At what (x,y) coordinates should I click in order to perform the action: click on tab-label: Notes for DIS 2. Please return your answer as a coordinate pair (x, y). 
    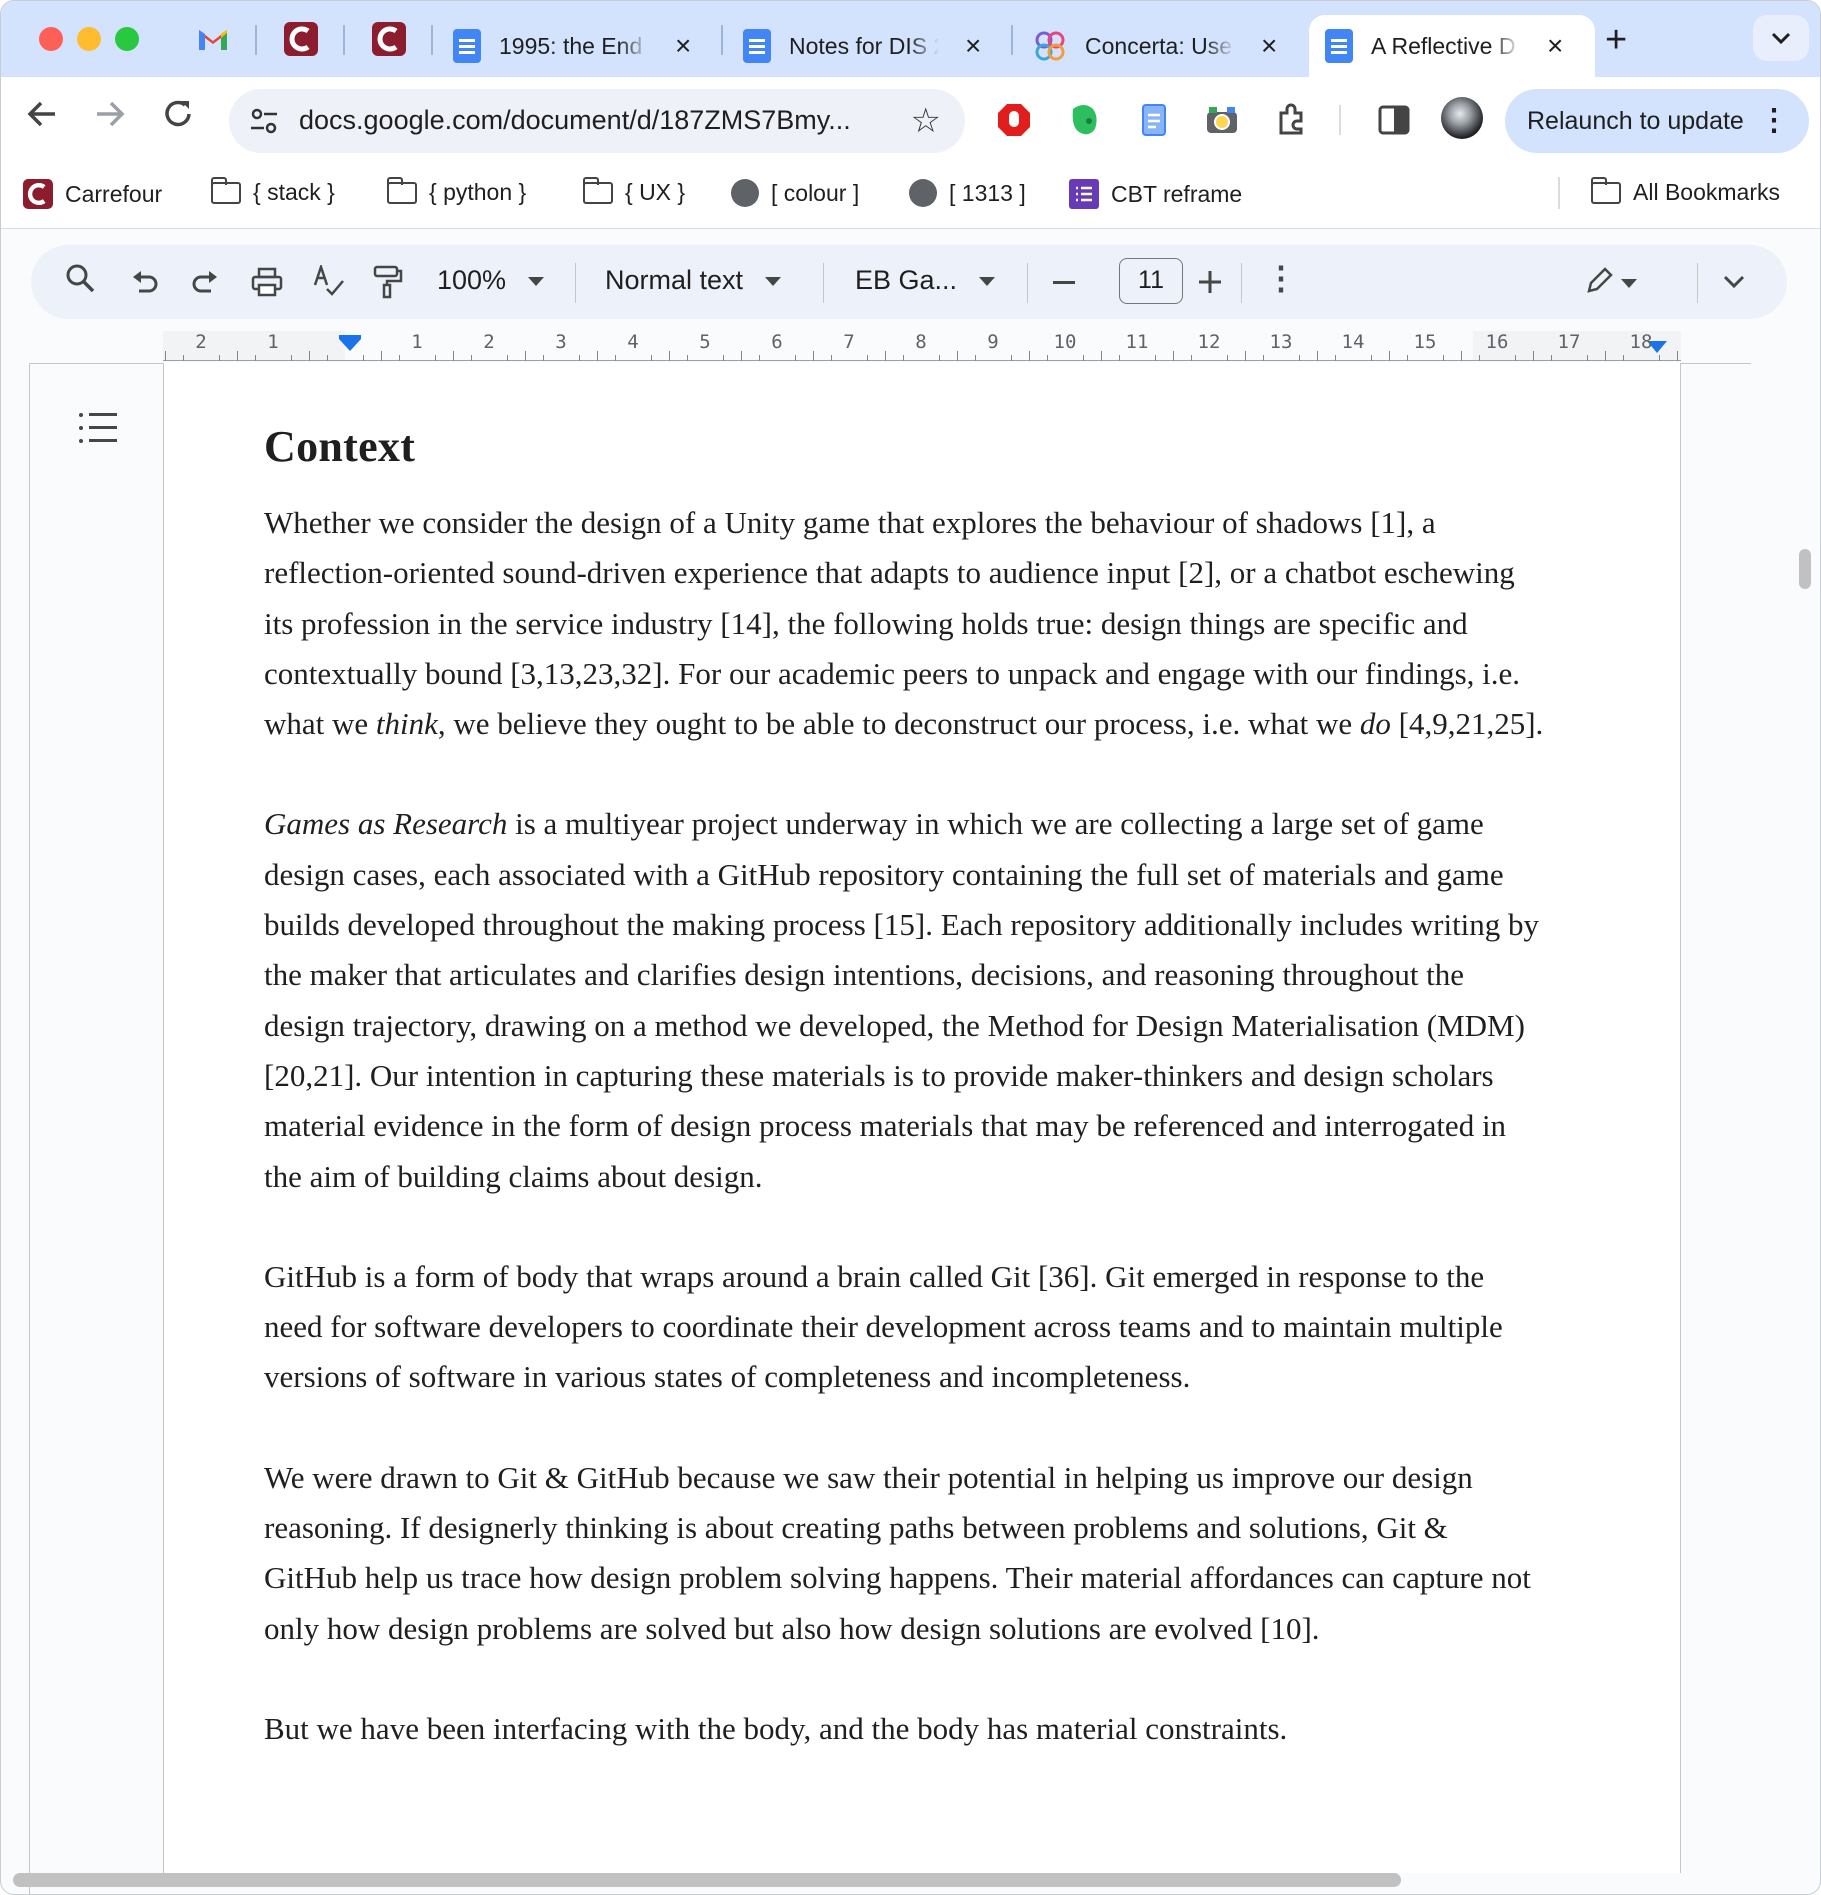
    Looking at the image, I should click on (864, 45).